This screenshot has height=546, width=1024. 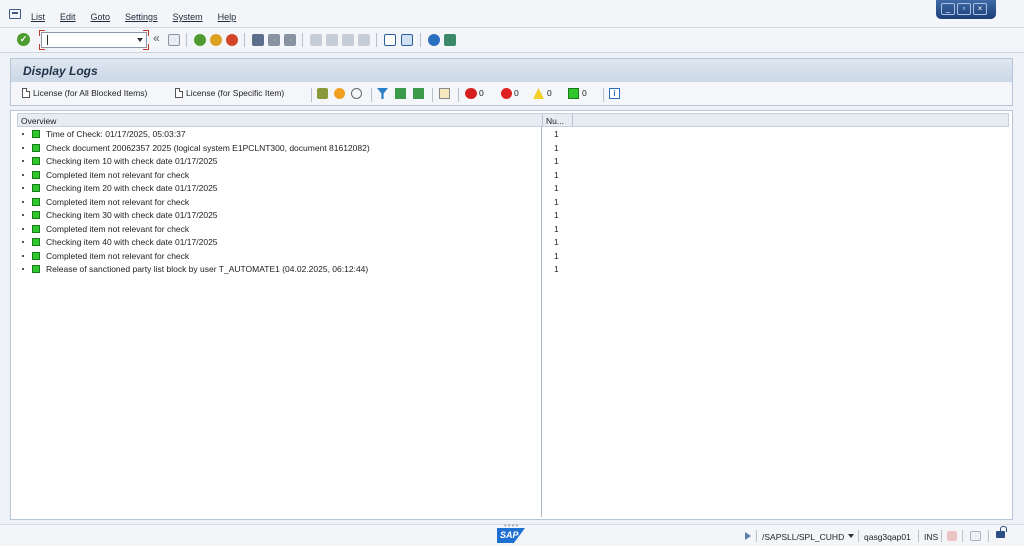 I want to click on export-icon, so click(x=444, y=93).